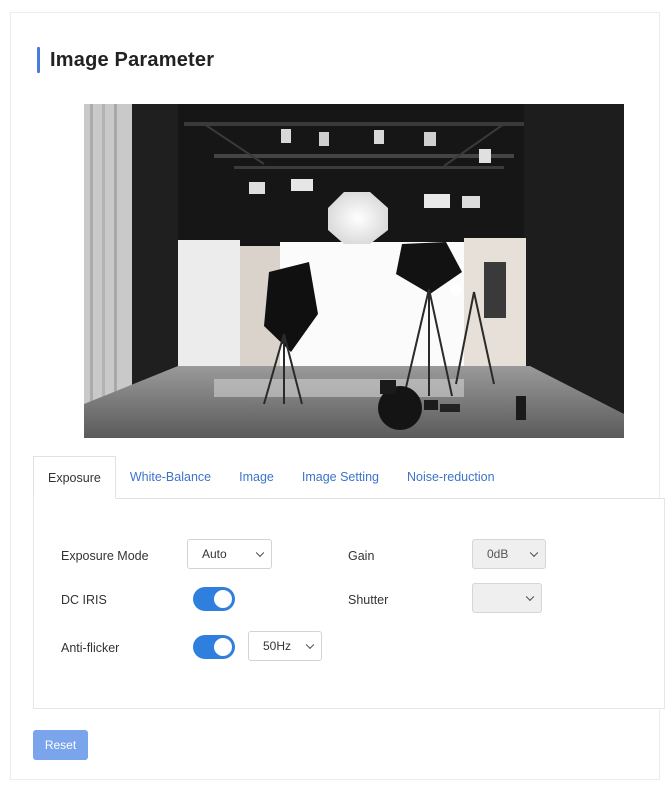  What do you see at coordinates (256, 477) in the screenshot?
I see `tab-image: Image` at bounding box center [256, 477].